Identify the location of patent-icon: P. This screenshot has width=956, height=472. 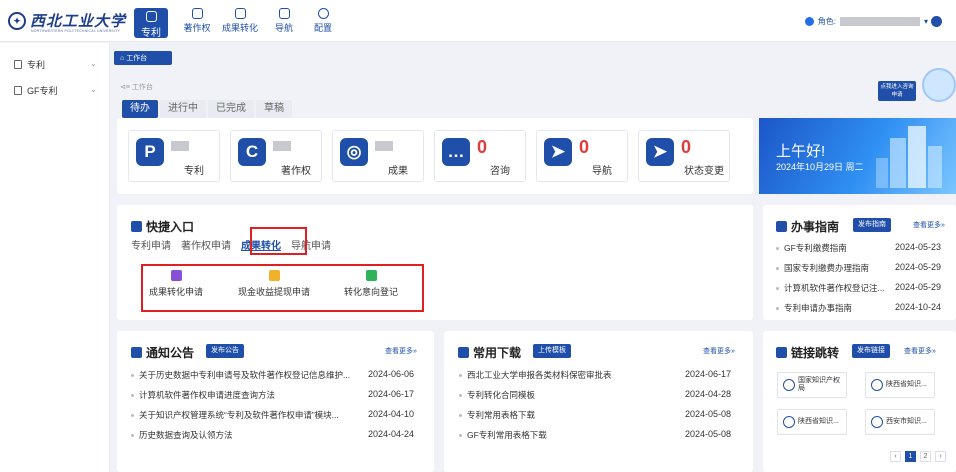
(150, 152).